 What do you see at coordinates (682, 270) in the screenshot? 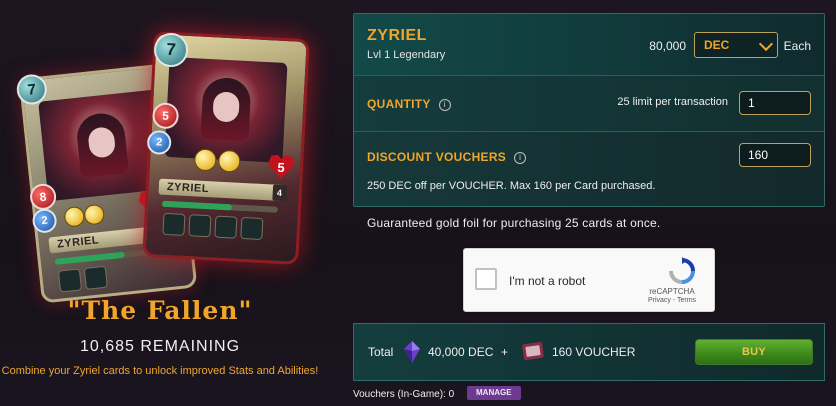
I see `recaptcha-logo-icon` at bounding box center [682, 270].